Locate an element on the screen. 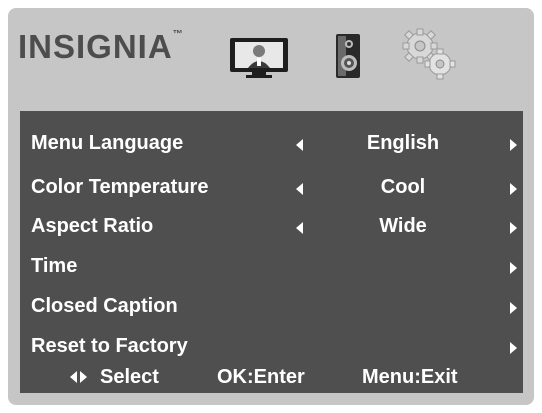  menu-item-label: Closed Caption is located at coordinates (104, 306).